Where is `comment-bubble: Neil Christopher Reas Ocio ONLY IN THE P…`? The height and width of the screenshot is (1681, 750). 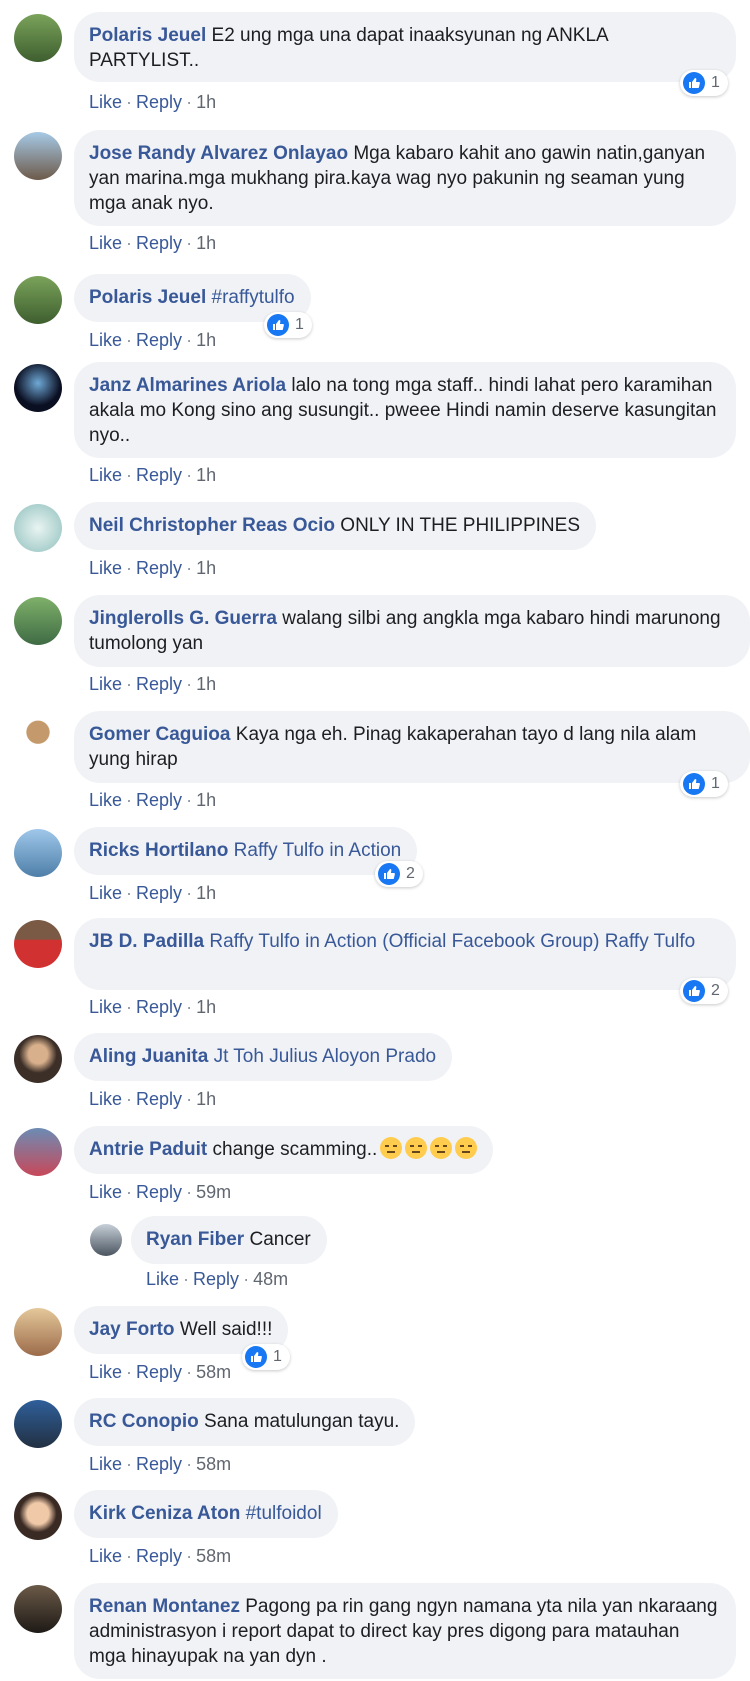 comment-bubble: Neil Christopher Reas Ocio ONLY IN THE P… is located at coordinates (335, 526).